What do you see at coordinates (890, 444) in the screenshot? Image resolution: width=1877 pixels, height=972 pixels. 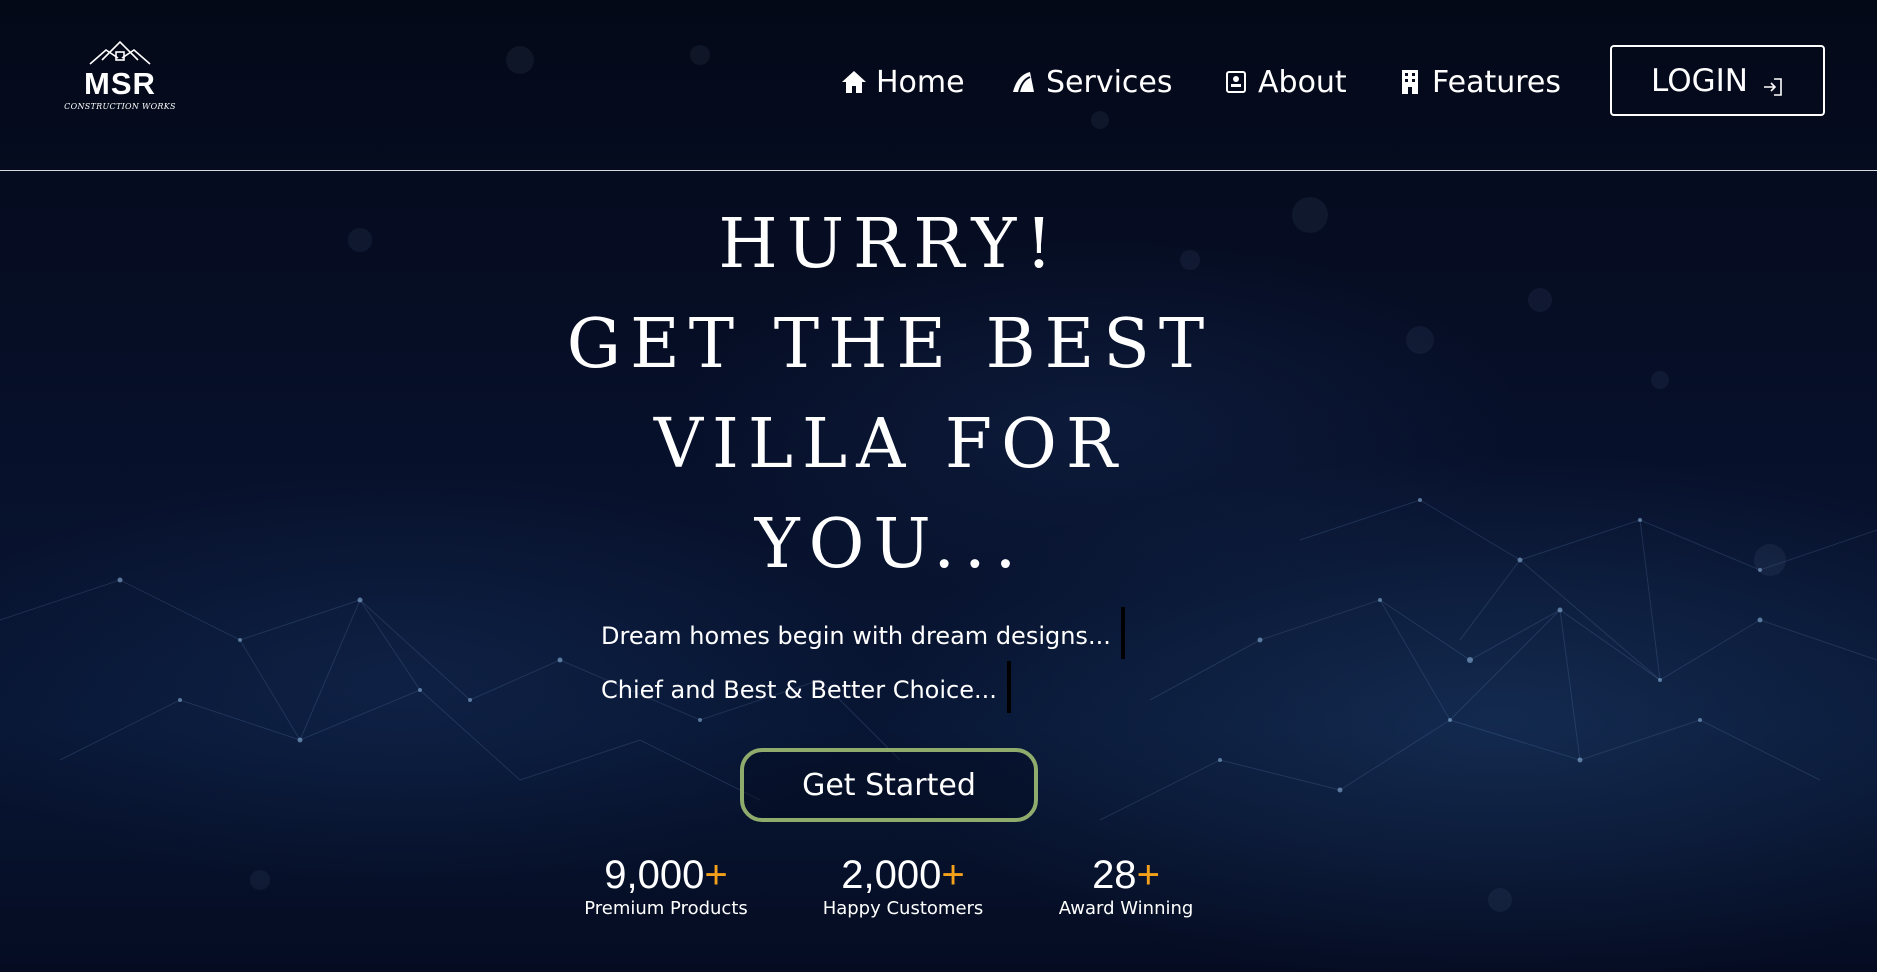 I see `hero-title-line: VILLA FOR` at bounding box center [890, 444].